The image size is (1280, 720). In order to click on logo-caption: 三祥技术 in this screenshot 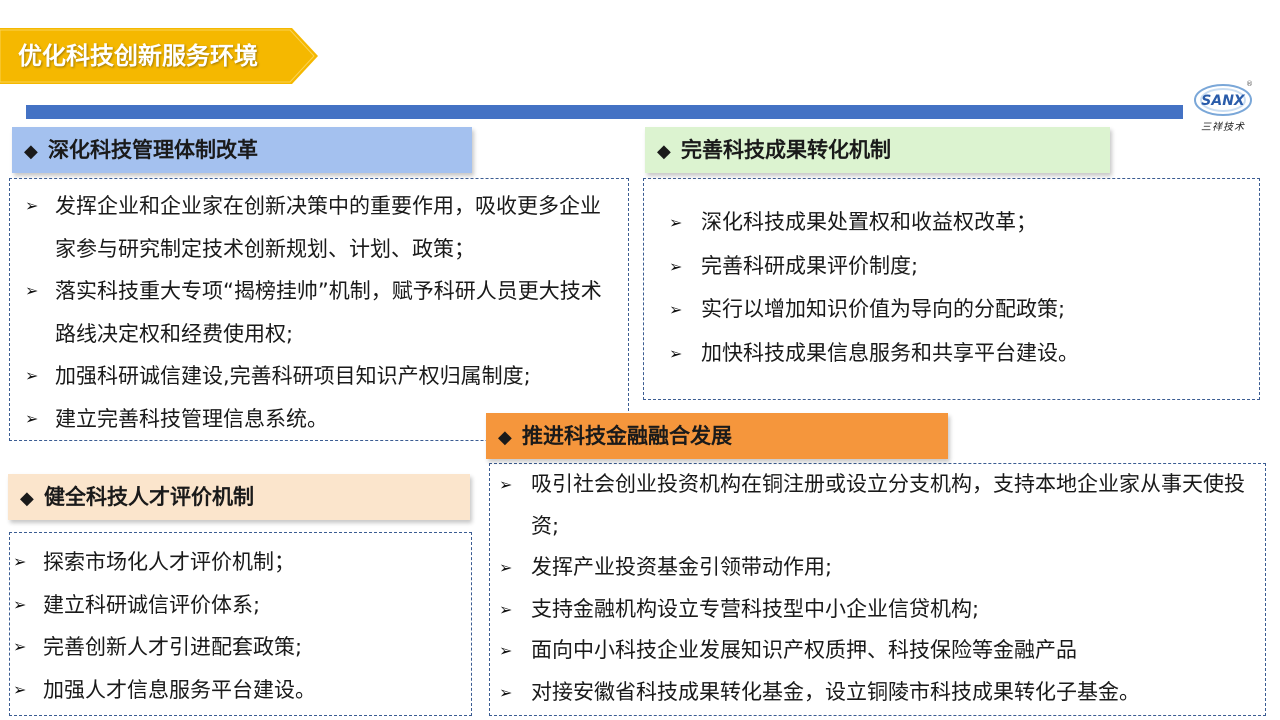, I will do `click(1223, 127)`.